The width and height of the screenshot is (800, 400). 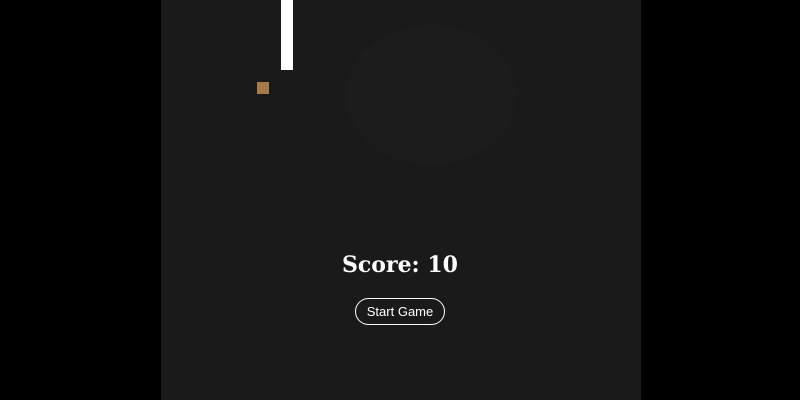 What do you see at coordinates (287, 35) in the screenshot?
I see `snake-body` at bounding box center [287, 35].